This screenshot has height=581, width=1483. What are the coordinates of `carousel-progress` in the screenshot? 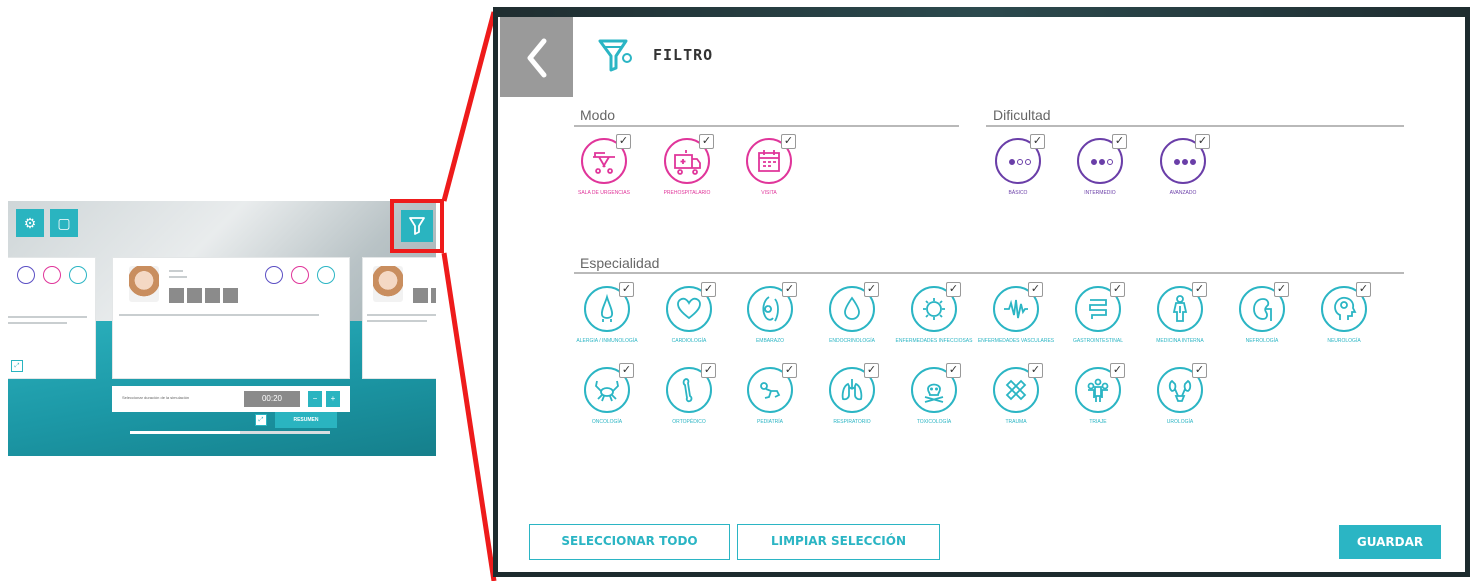 It's located at (230, 432).